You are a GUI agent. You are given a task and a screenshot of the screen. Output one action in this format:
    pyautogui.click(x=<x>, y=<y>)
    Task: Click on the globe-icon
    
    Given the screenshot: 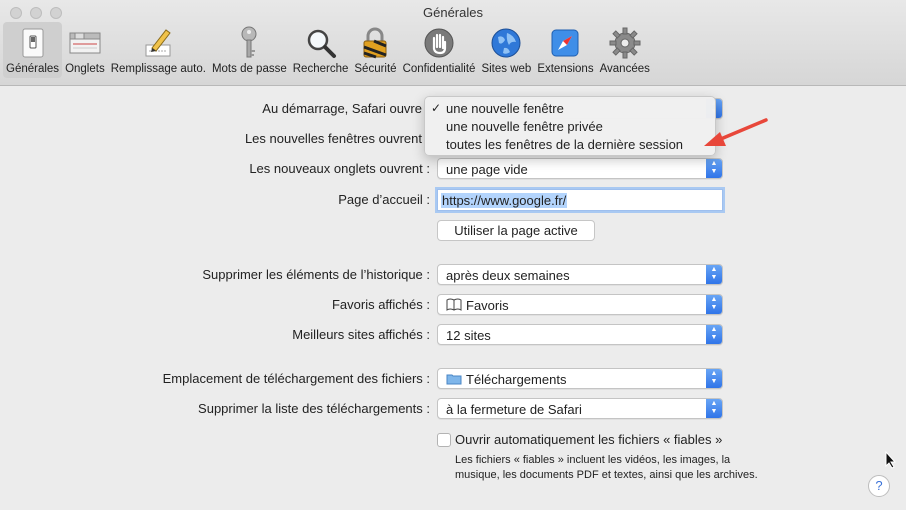 What is the action you would take?
    pyautogui.click(x=506, y=43)
    